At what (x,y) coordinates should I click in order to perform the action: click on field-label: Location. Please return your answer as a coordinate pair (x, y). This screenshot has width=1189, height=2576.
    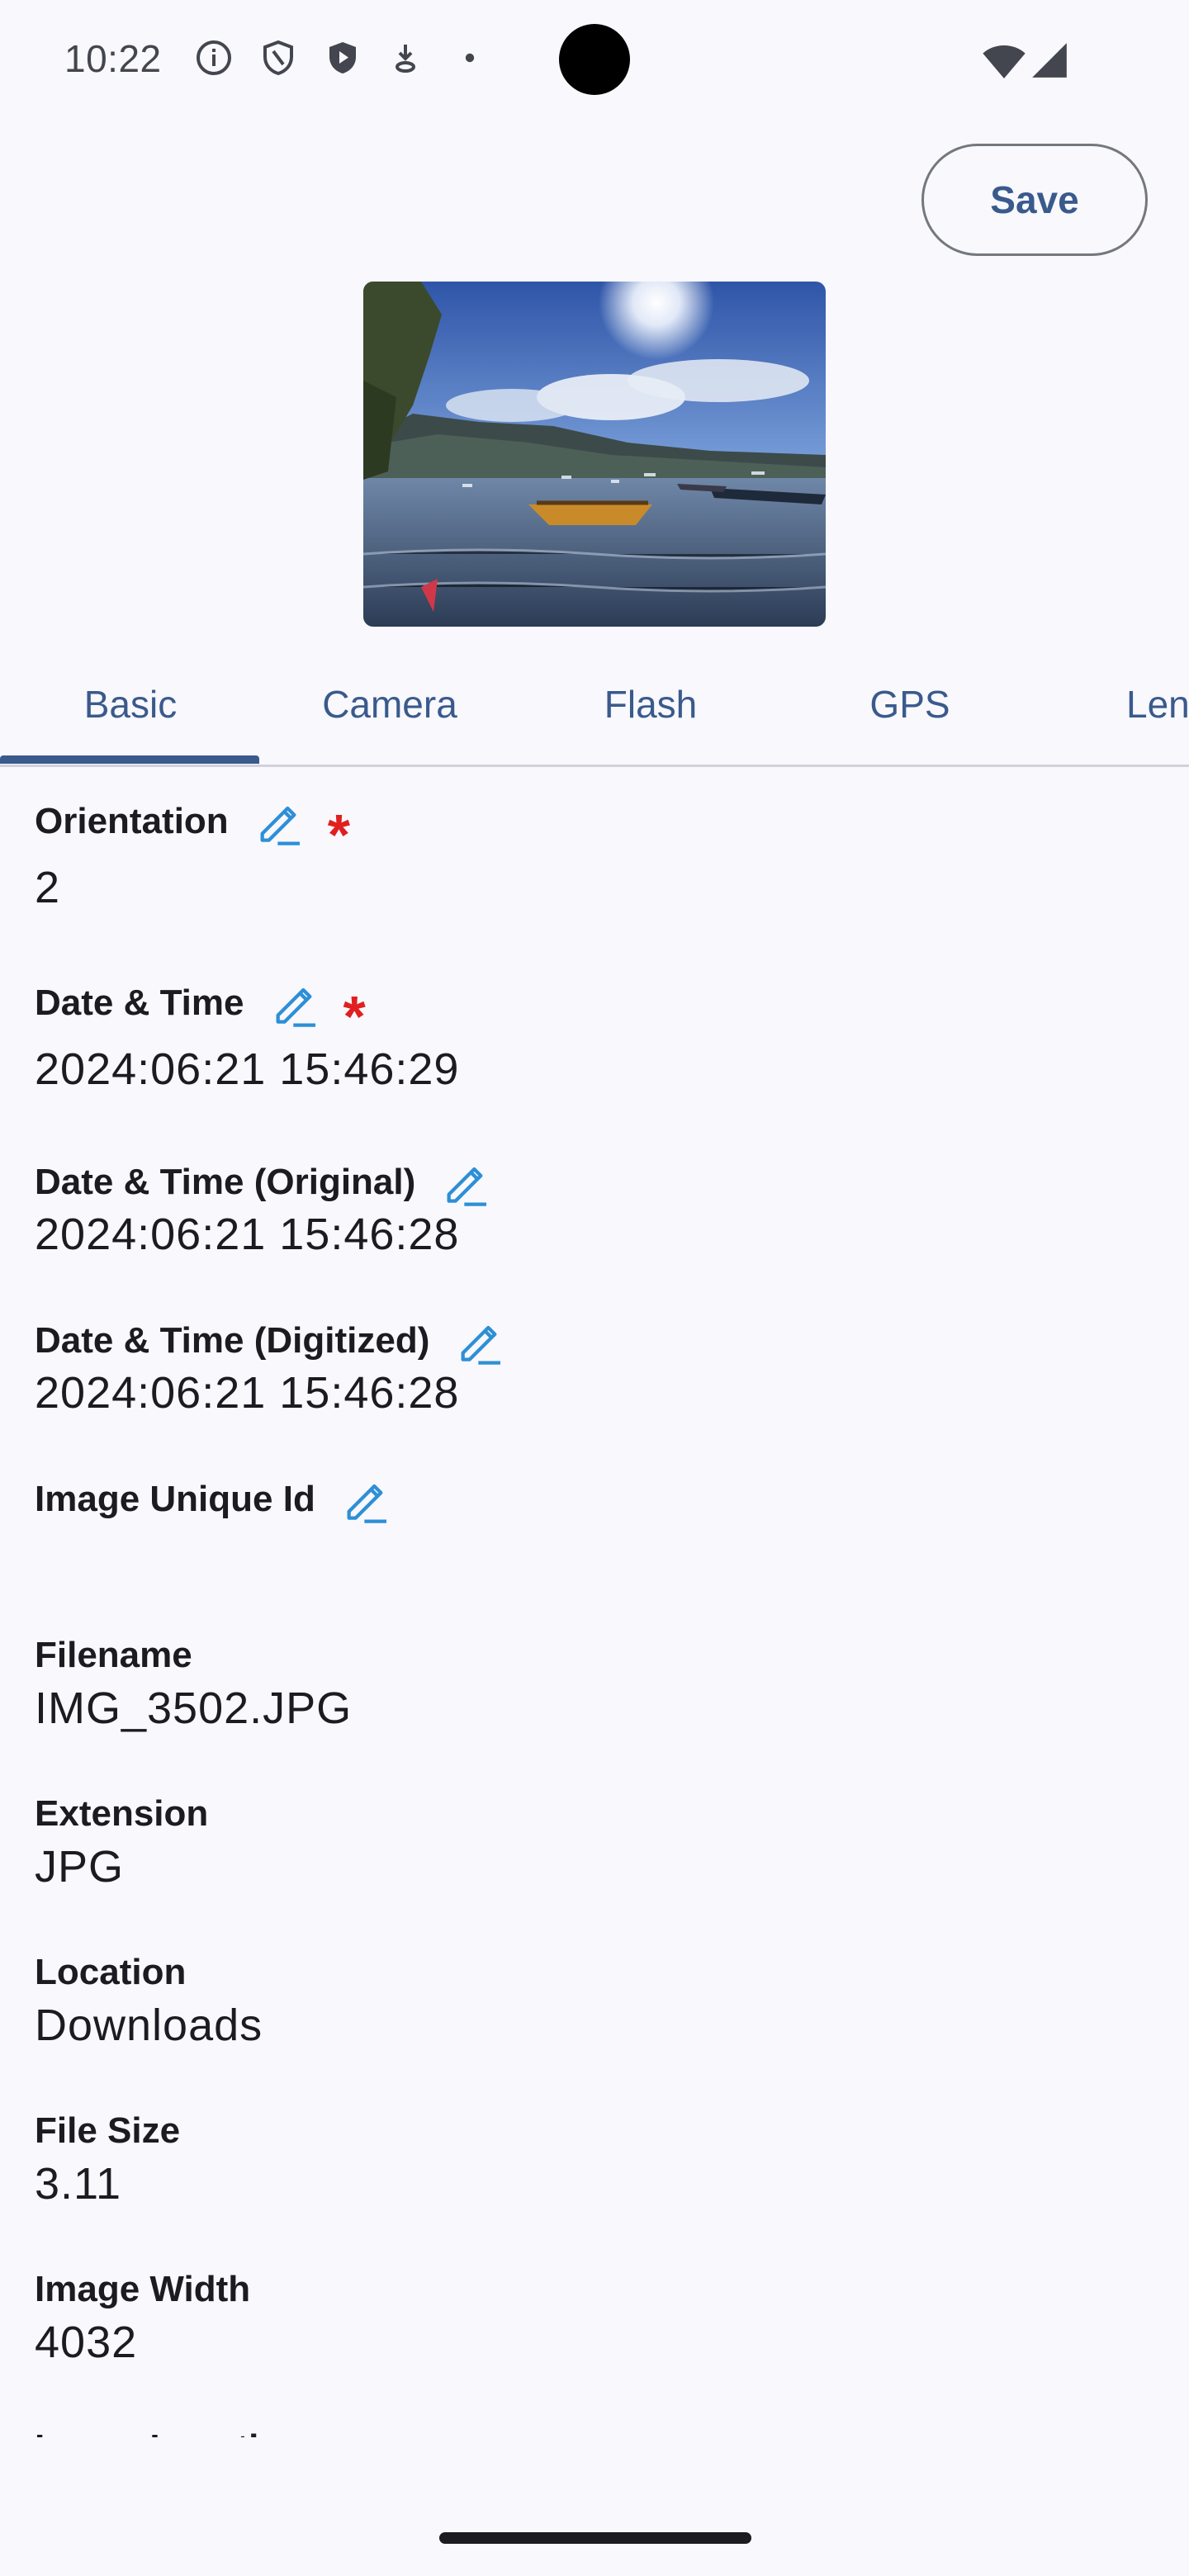
    Looking at the image, I should click on (111, 1972).